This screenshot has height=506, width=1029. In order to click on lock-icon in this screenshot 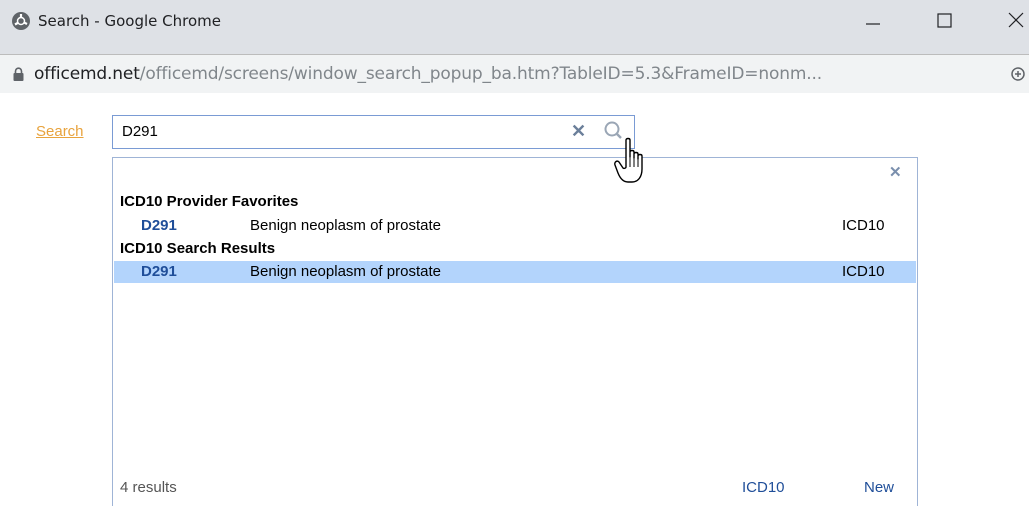, I will do `click(18, 74)`.